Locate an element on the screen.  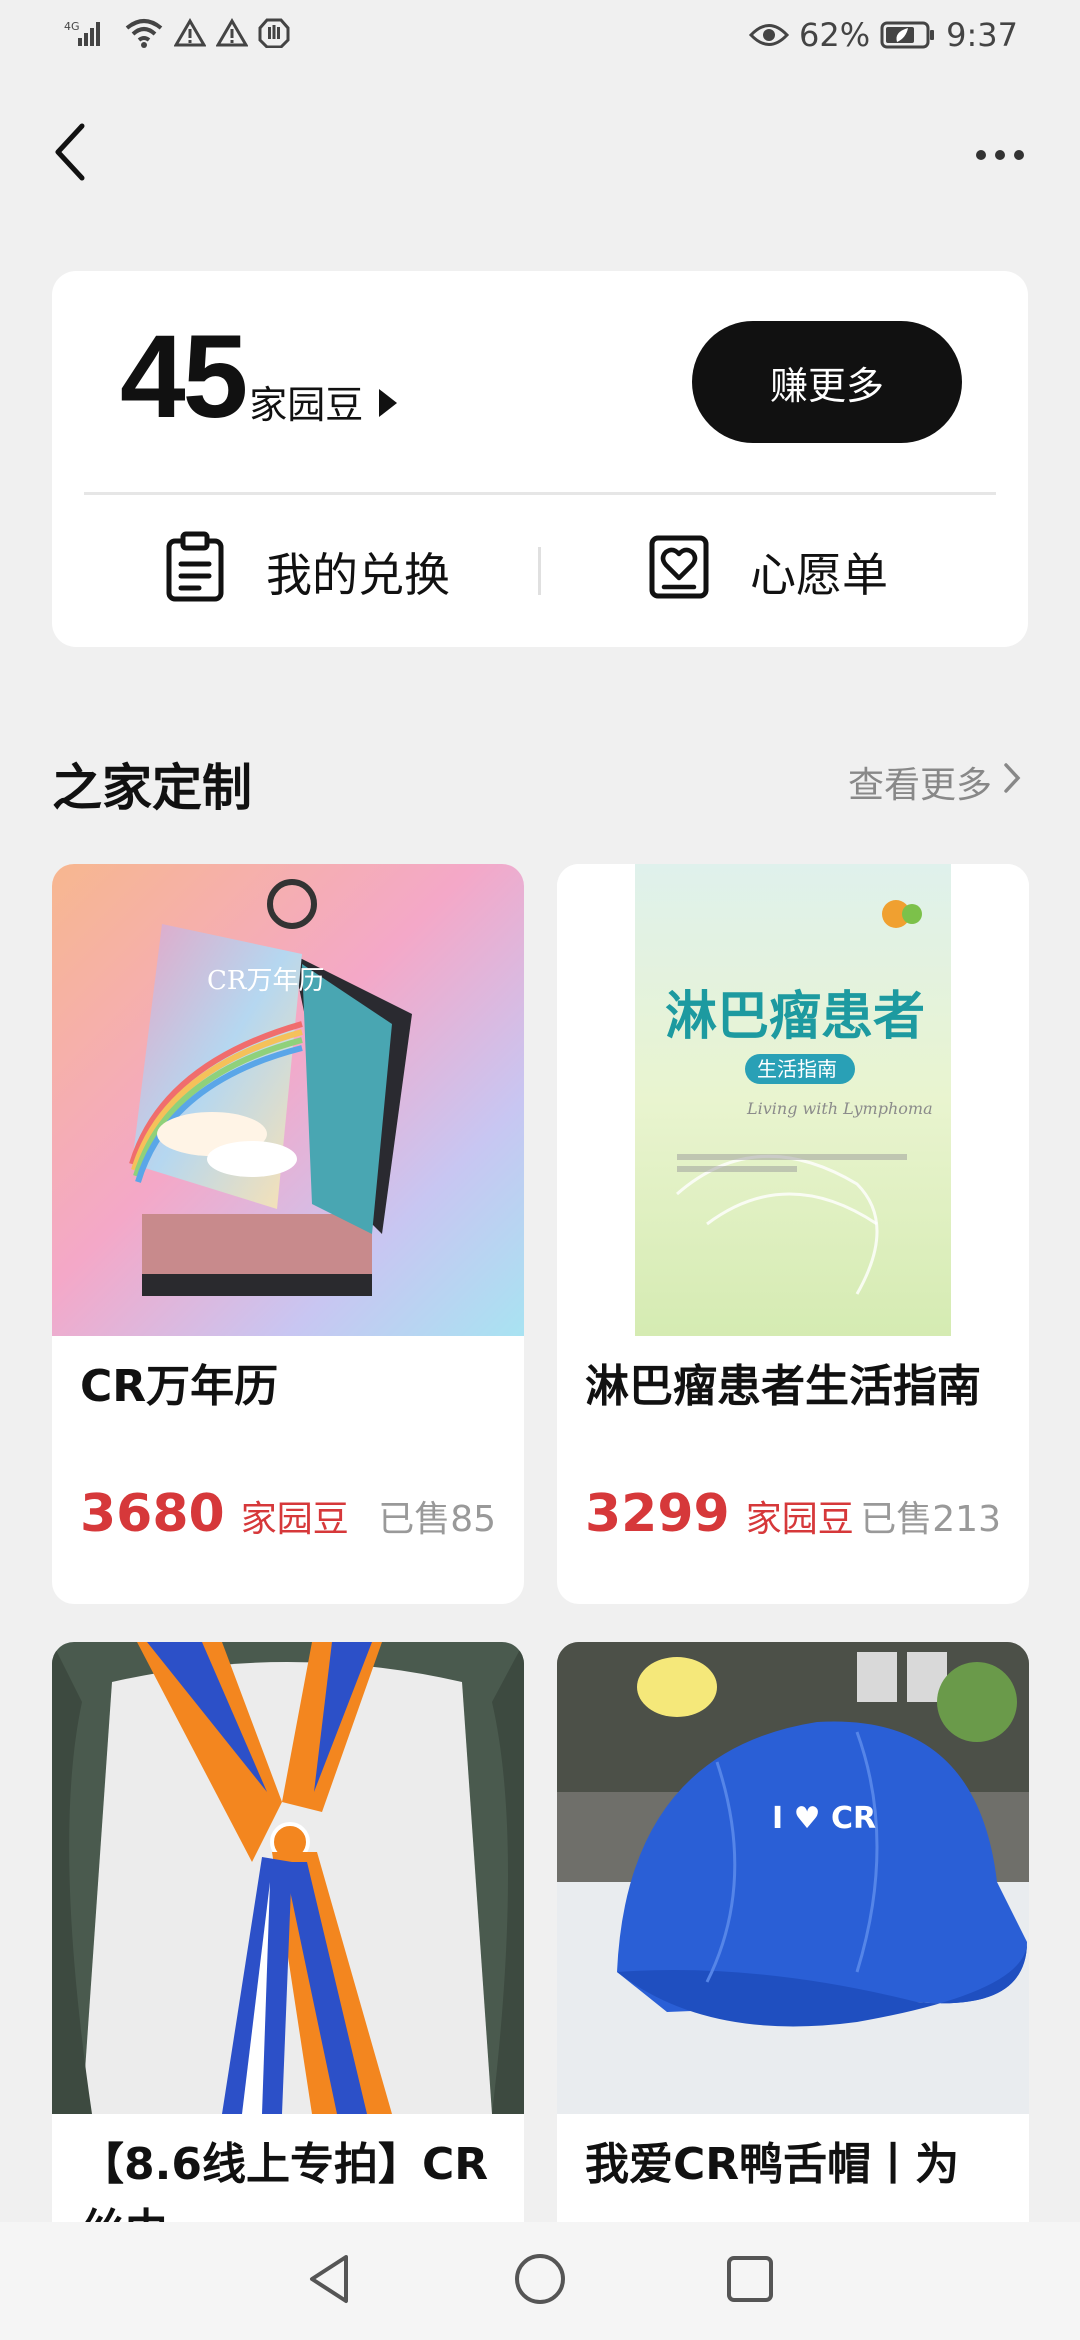
back-button is located at coordinates (70, 154).